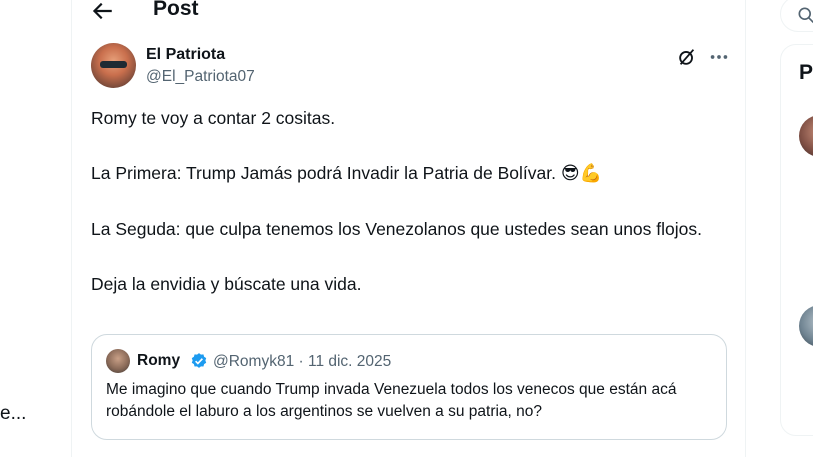 This screenshot has width=813, height=457. Describe the element at coordinates (796, 16) in the screenshot. I see `search-box` at that location.